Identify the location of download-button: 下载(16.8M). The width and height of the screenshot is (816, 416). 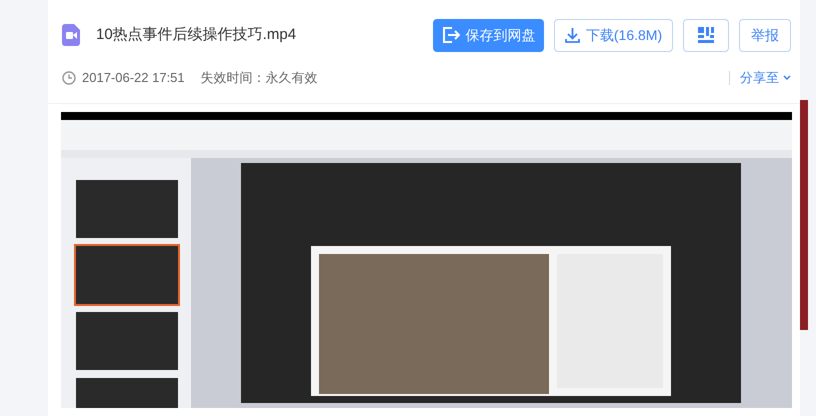
(613, 35).